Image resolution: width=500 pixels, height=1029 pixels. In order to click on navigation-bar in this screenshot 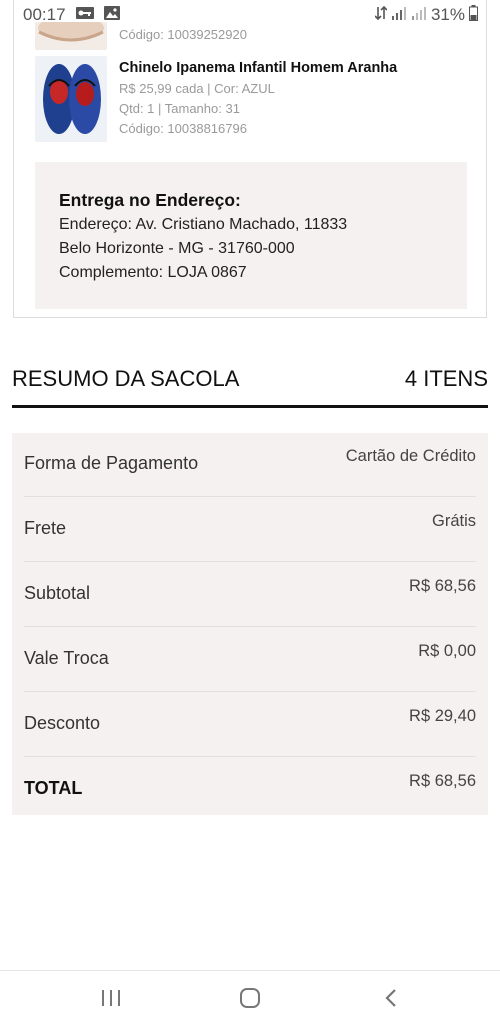, I will do `click(250, 999)`.